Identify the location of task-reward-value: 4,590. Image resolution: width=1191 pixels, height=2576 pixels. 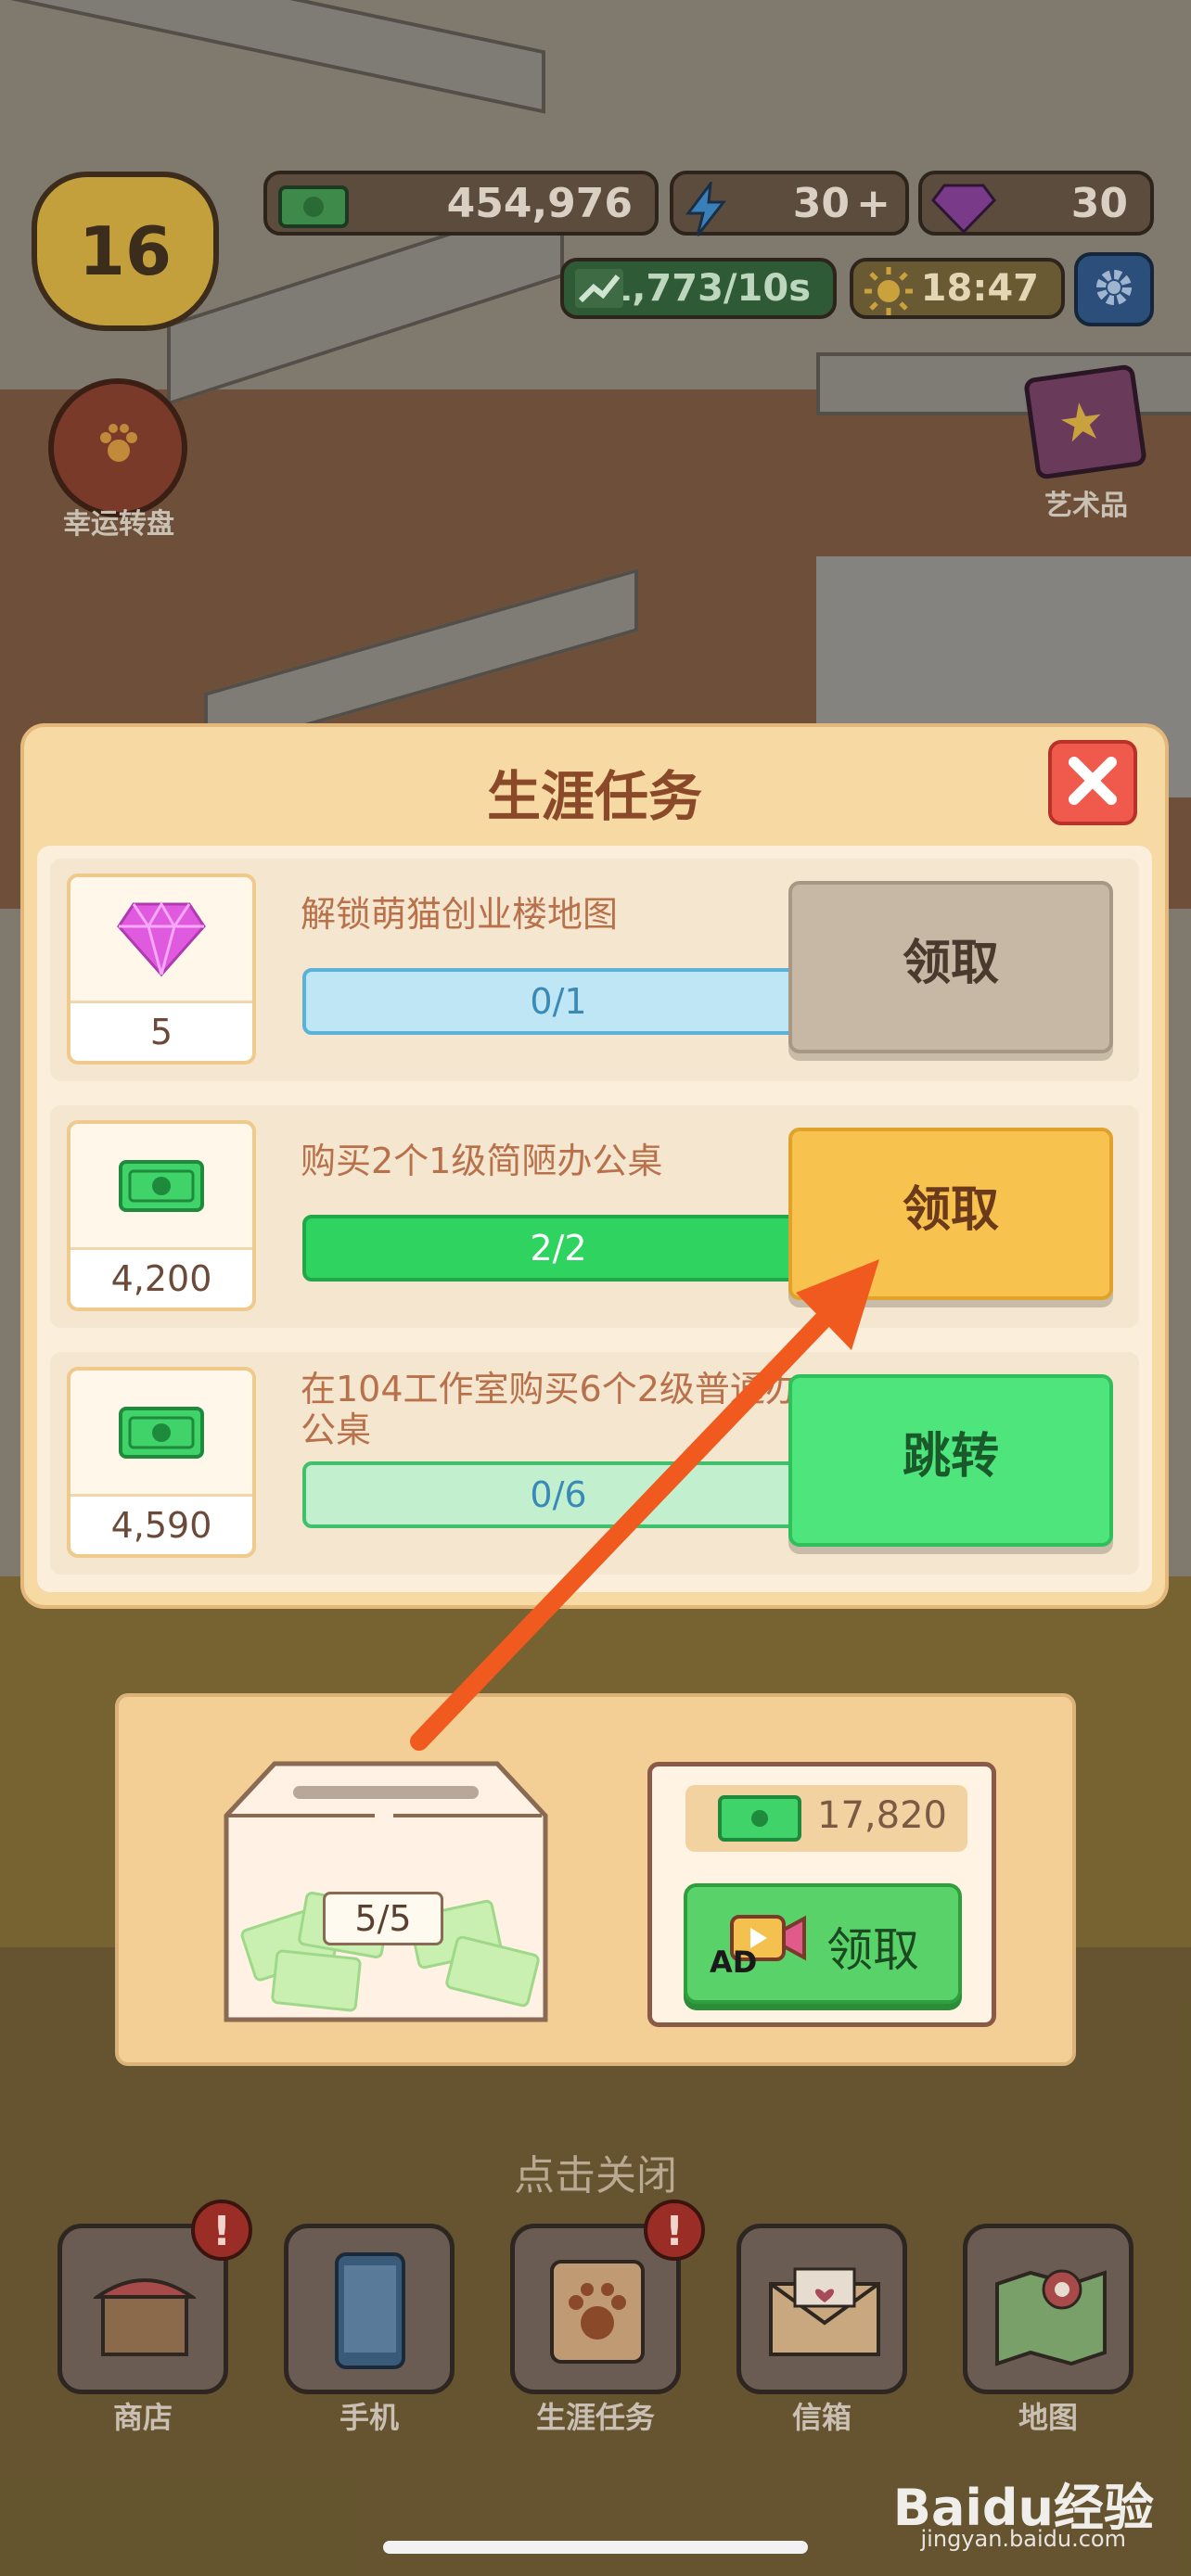
(161, 1524).